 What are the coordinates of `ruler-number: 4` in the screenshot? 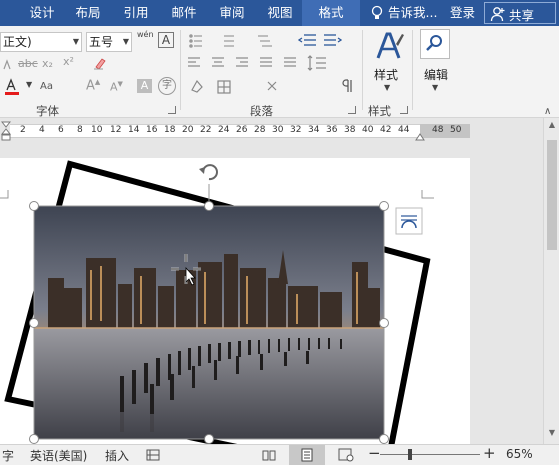 It's located at (42, 130).